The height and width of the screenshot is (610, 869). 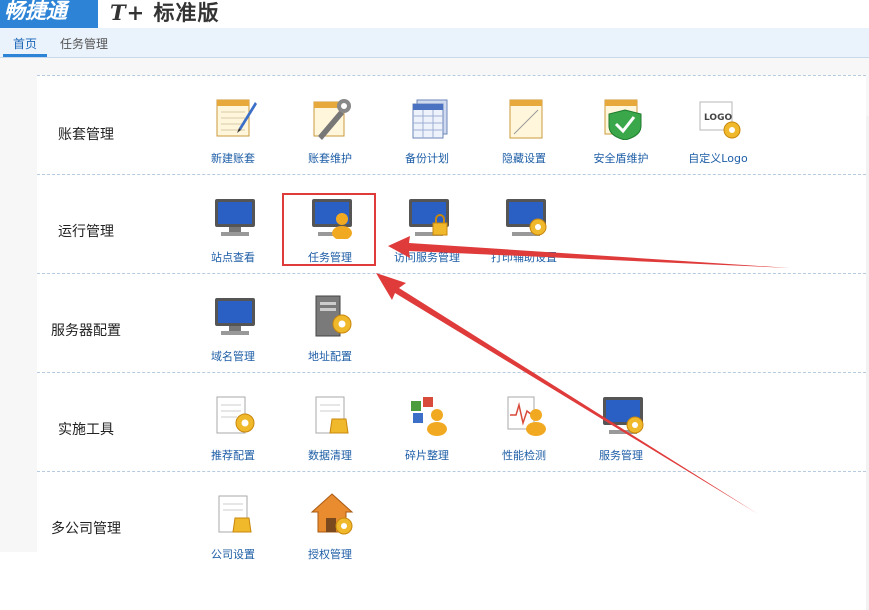 I want to click on item-label: 隐藏设置, so click(x=524, y=158).